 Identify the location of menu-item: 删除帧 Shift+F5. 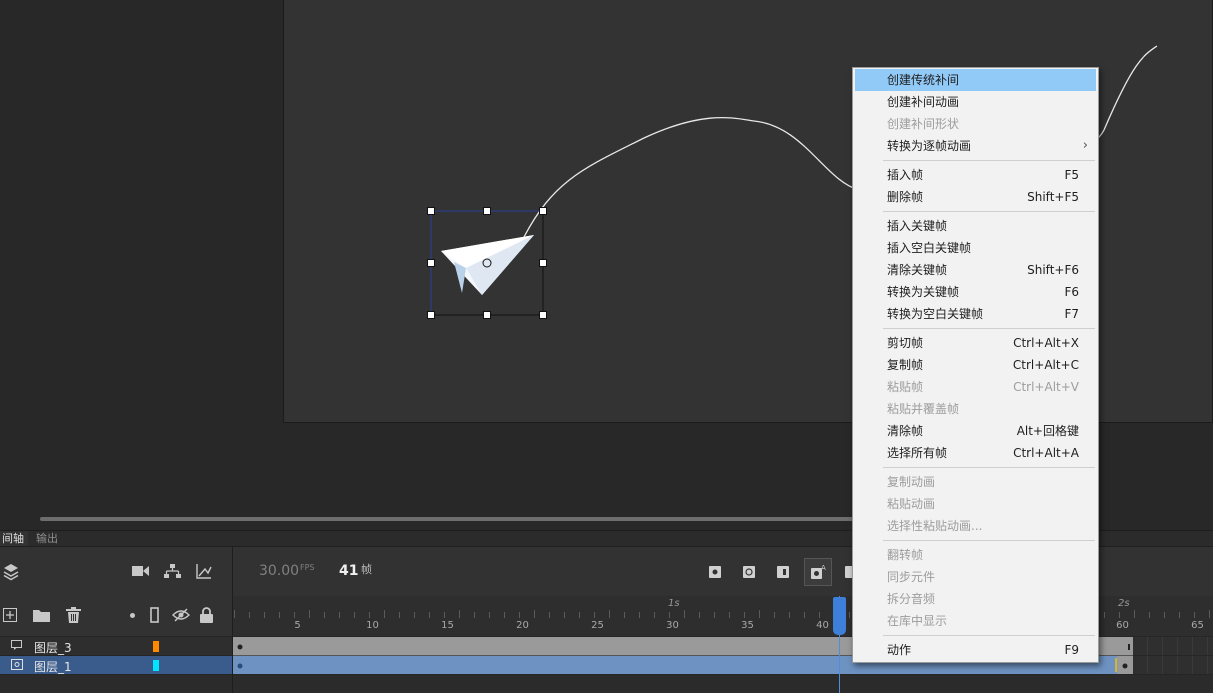
(975, 197).